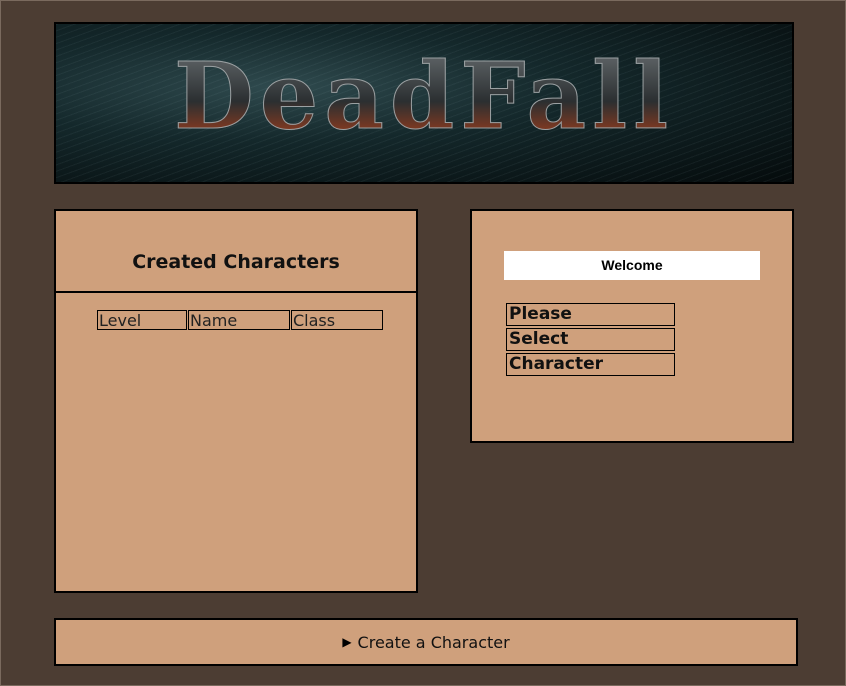  I want to click on select-character-message: Please Select Character, so click(590, 340).